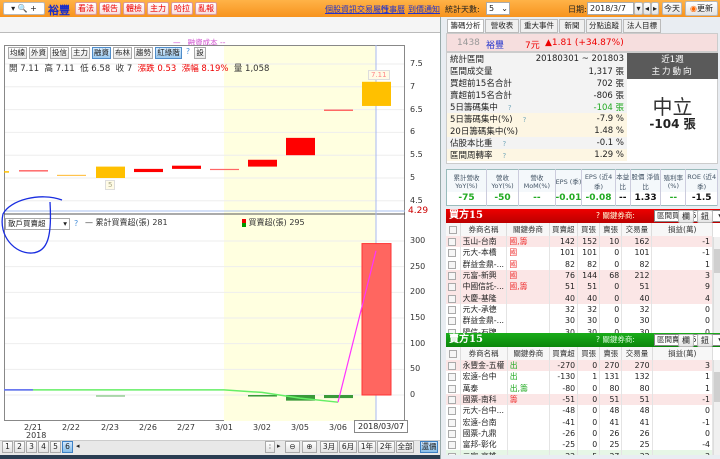 The width and height of the screenshot is (720, 459). Describe the element at coordinates (572, 26) in the screenshot. I see `right-tab-item-3: 新聞` at that location.